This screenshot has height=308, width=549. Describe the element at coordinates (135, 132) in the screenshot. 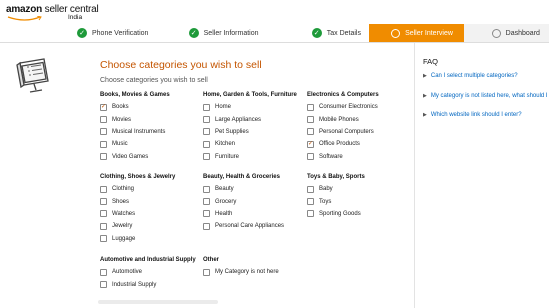

I see `category-checkbox-musical-instruments: Musical Instruments` at that location.